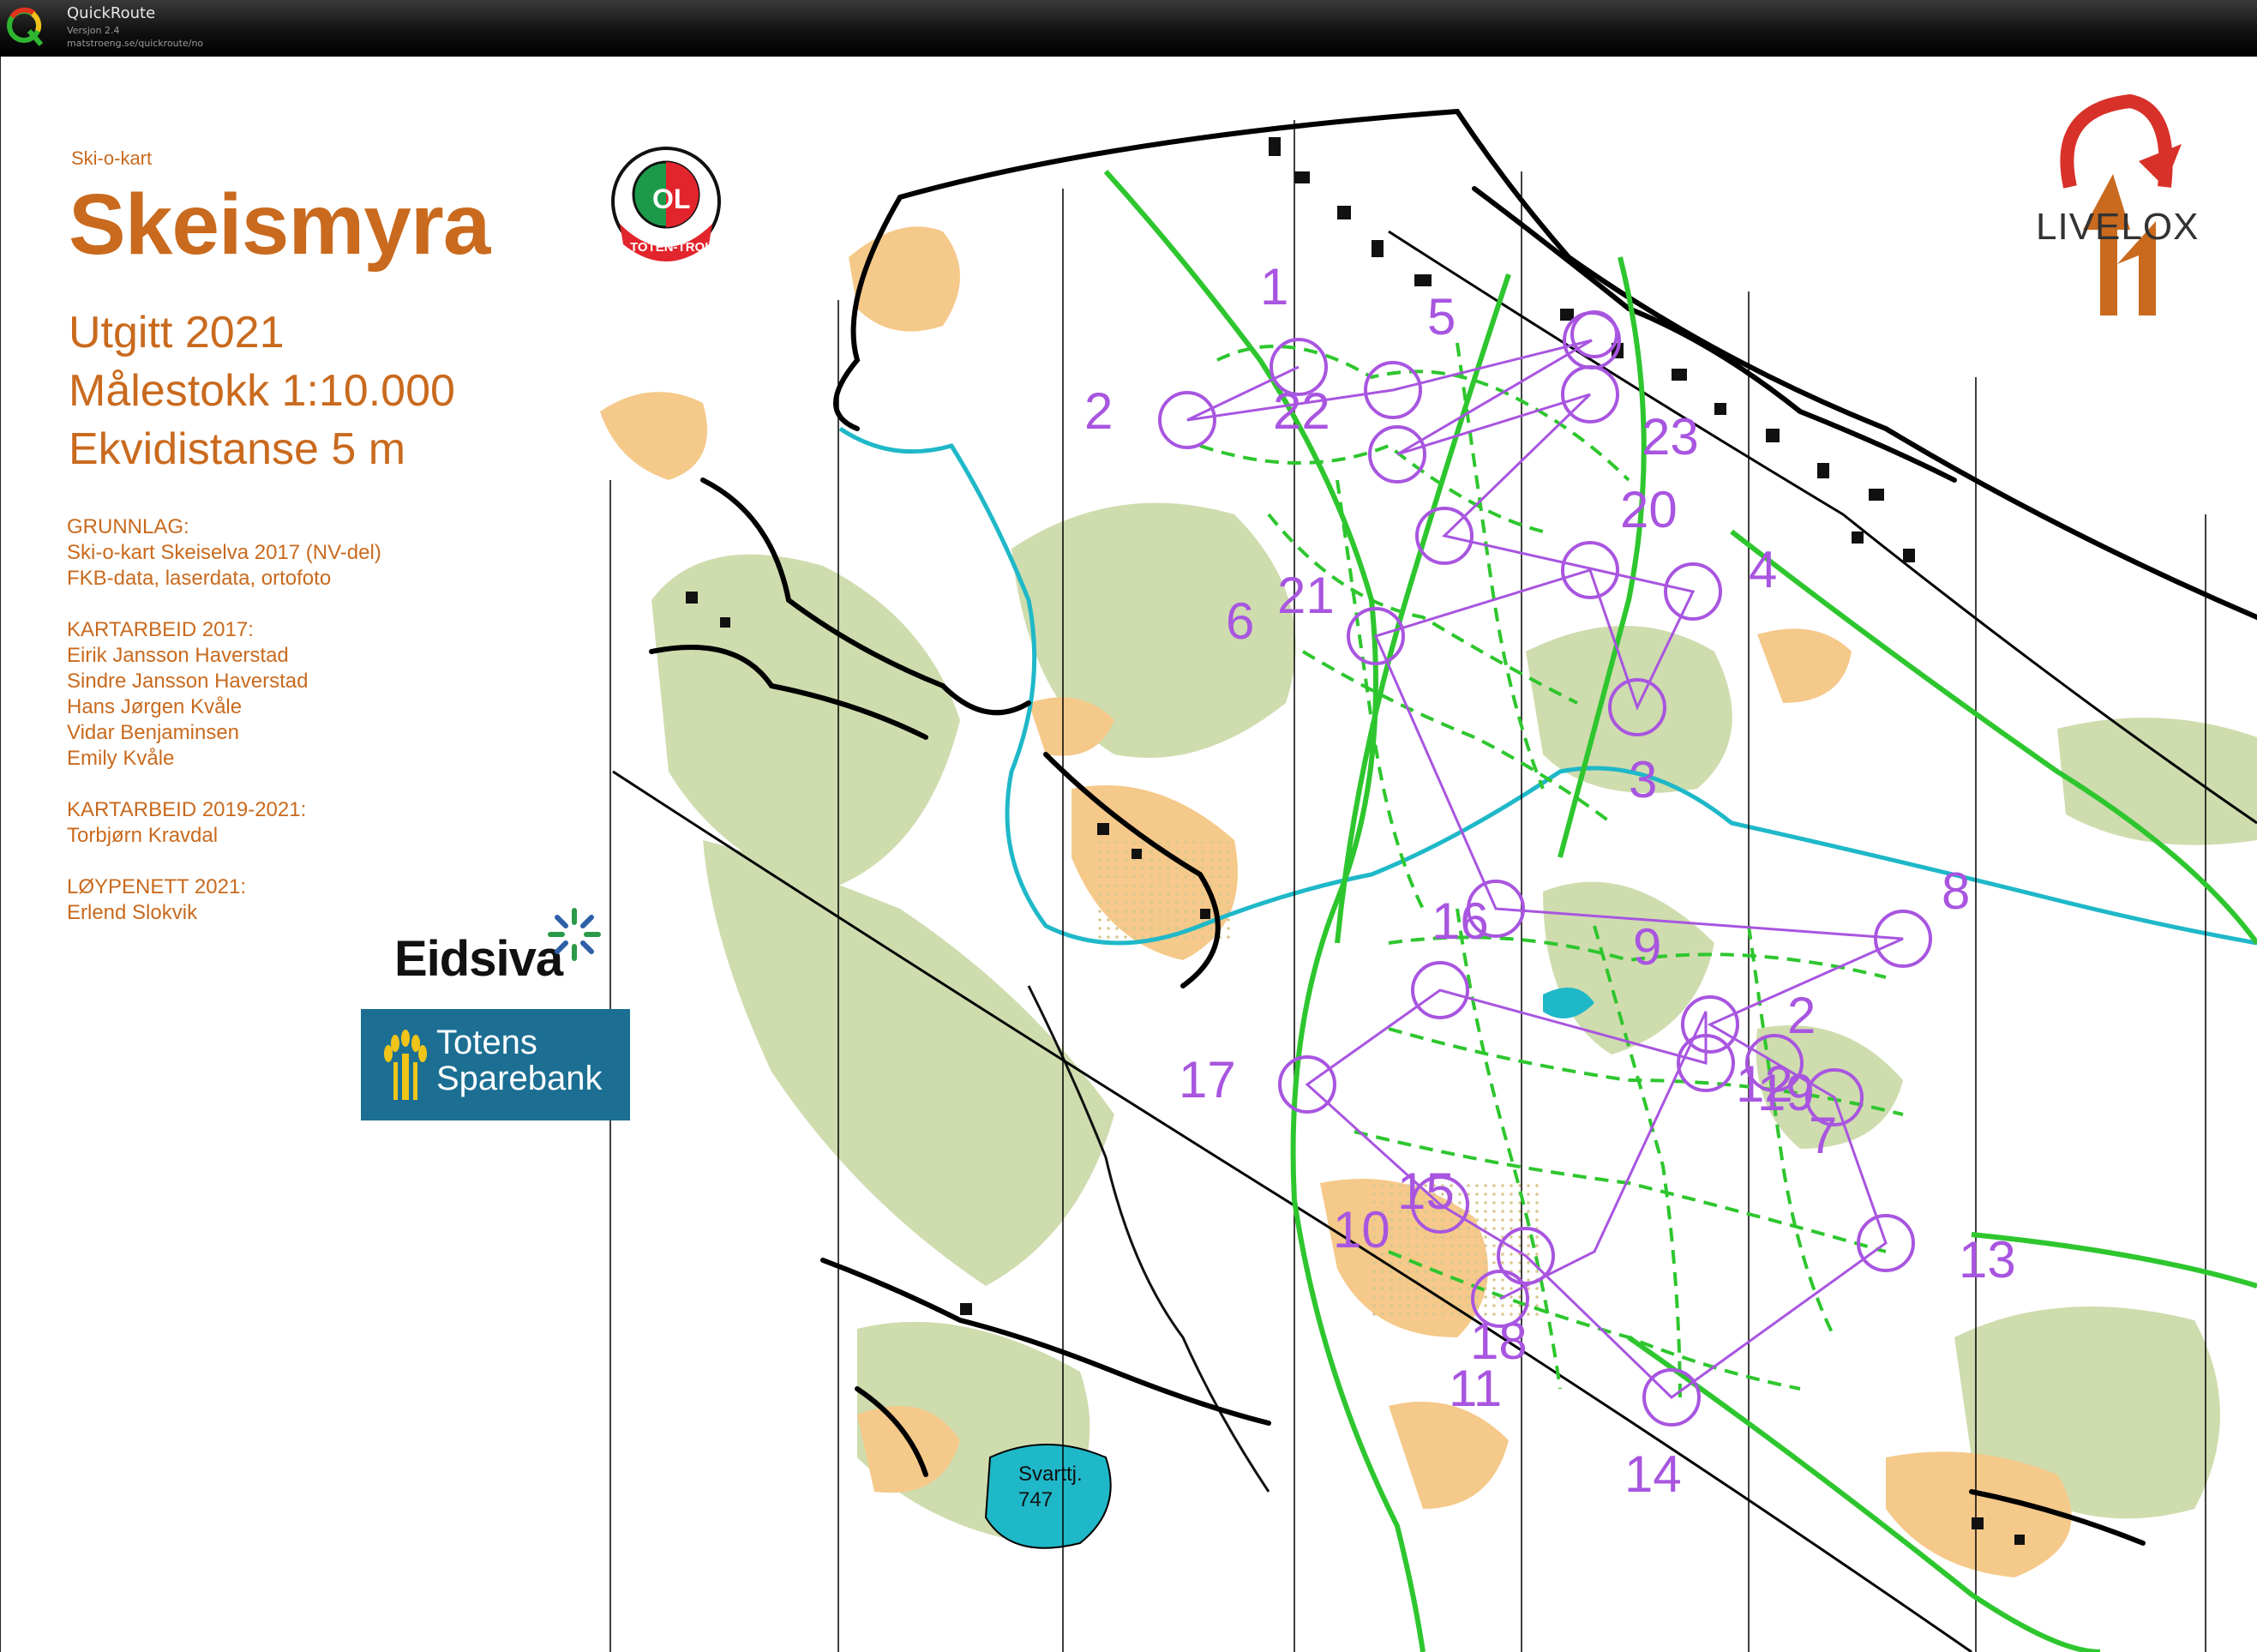  Describe the element at coordinates (177, 332) in the screenshot. I see `published-year: Utgitt 2021` at that location.